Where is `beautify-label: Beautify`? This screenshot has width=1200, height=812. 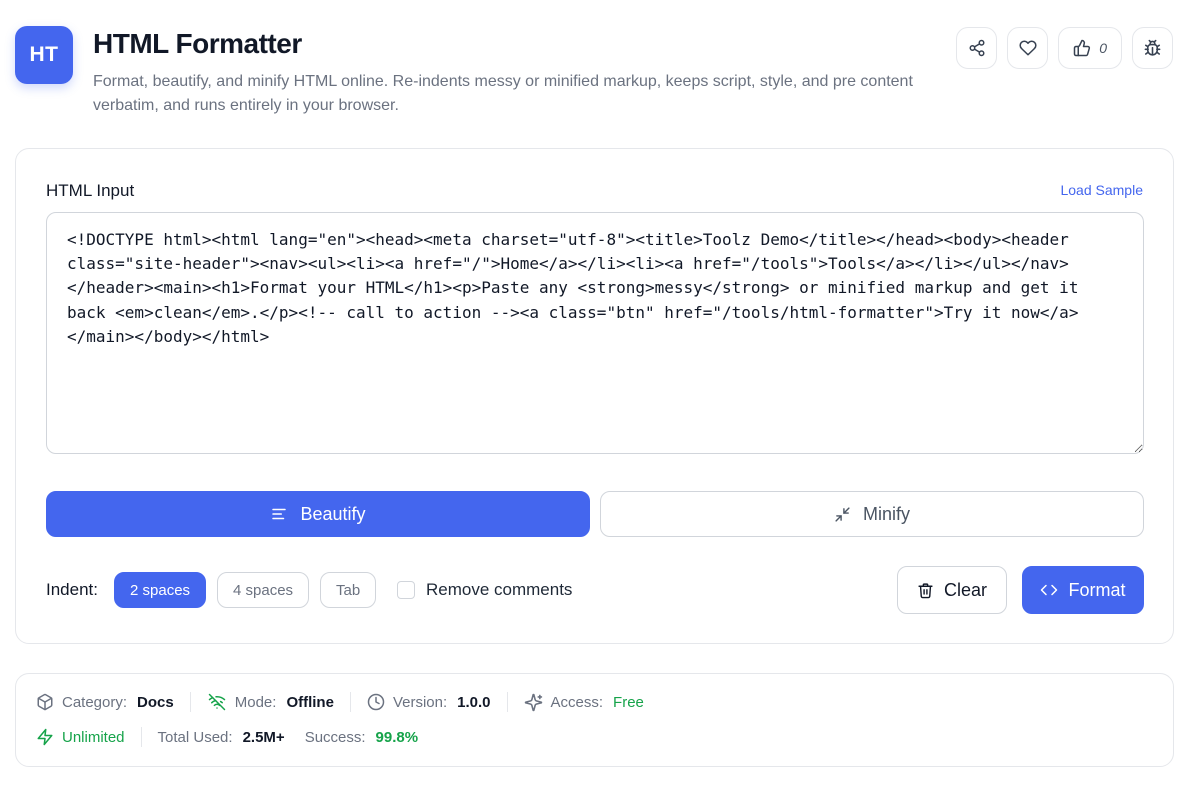 beautify-label: Beautify is located at coordinates (333, 513).